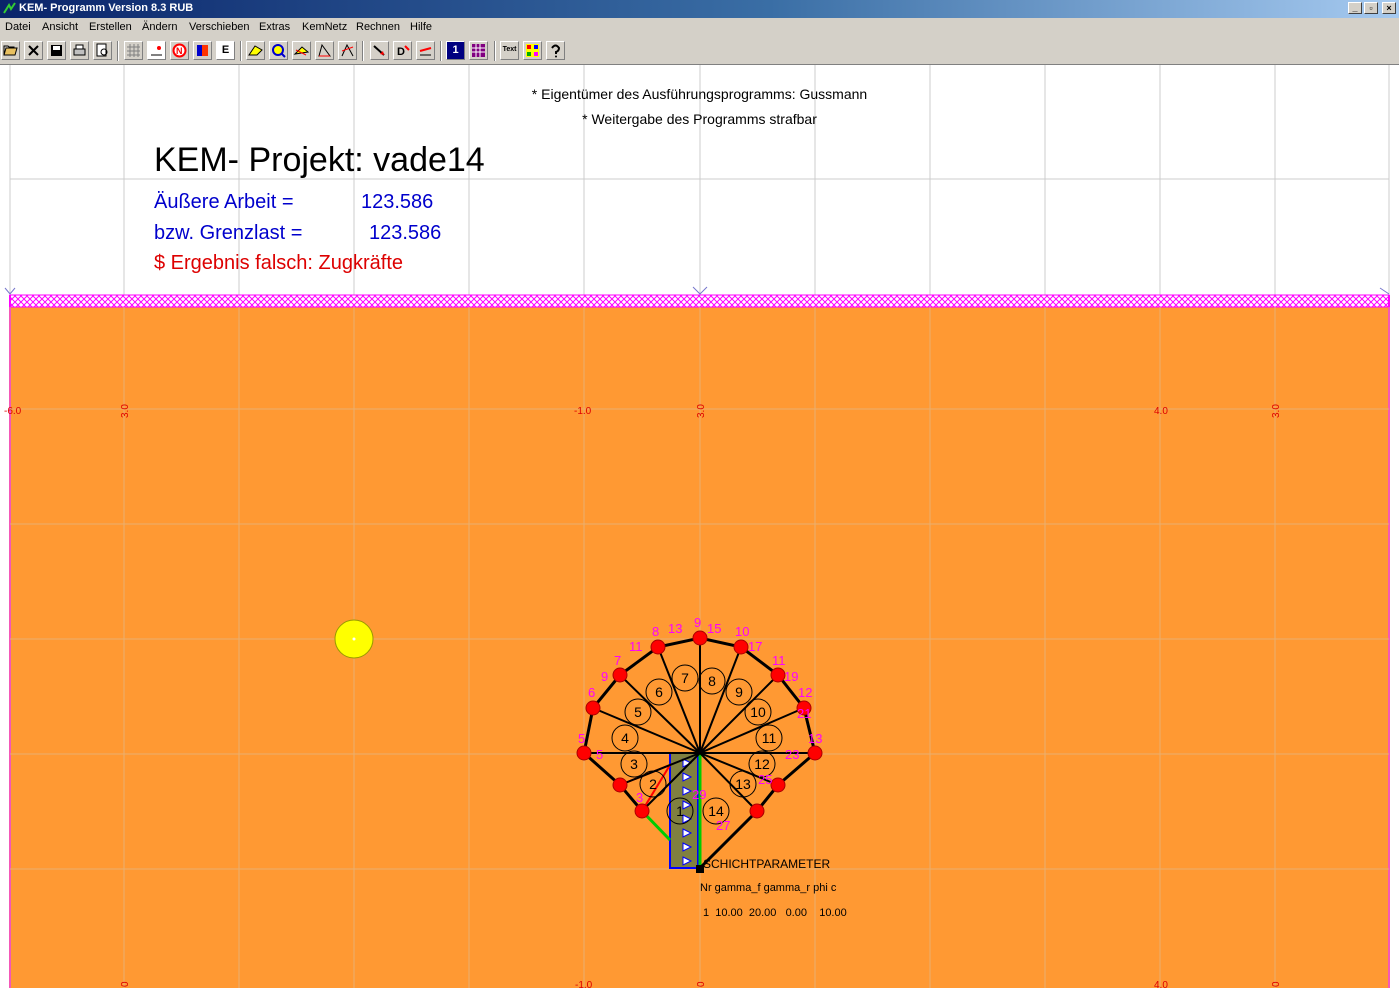 The width and height of the screenshot is (1399, 988). What do you see at coordinates (378, 27) in the screenshot?
I see `menu-rechnen: Rechnen` at bounding box center [378, 27].